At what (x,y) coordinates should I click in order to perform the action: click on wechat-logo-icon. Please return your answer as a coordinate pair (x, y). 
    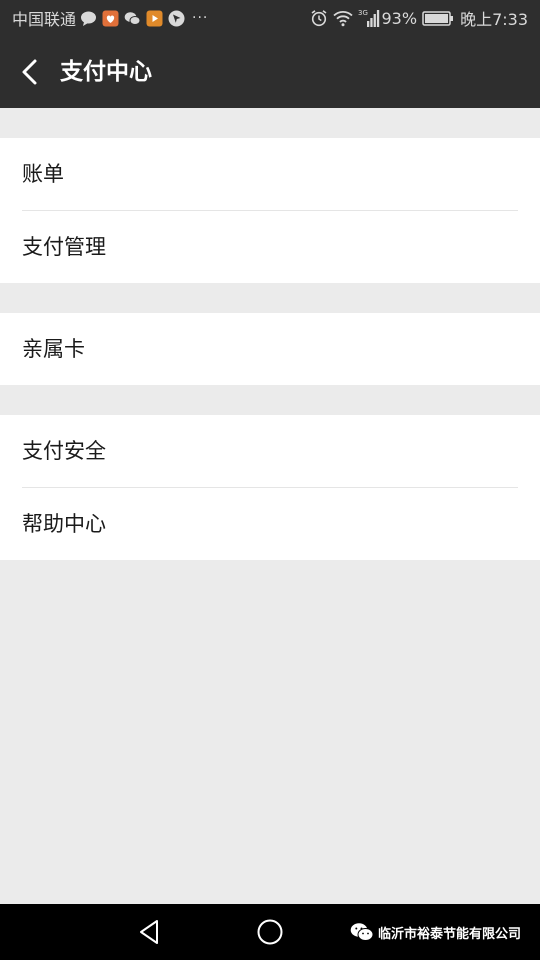
    Looking at the image, I should click on (362, 932).